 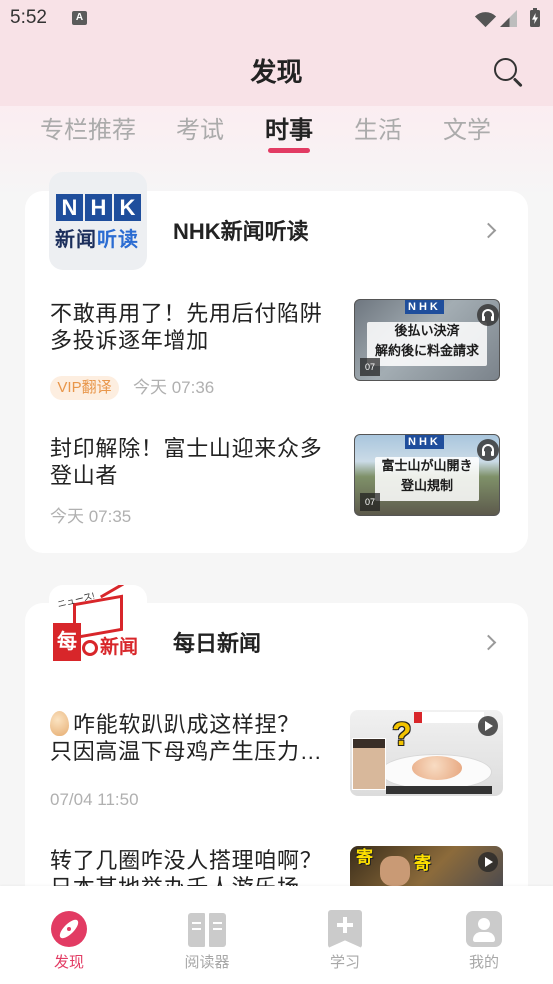 What do you see at coordinates (426, 753) in the screenshot?
I see `article-thumbnail: ?` at bounding box center [426, 753].